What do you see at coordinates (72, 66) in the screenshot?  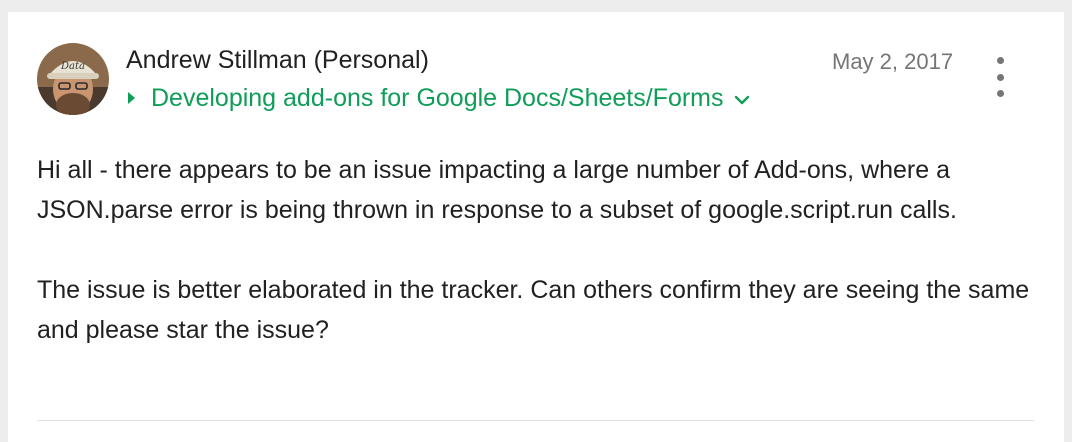 I see `svg-text: Data` at bounding box center [72, 66].